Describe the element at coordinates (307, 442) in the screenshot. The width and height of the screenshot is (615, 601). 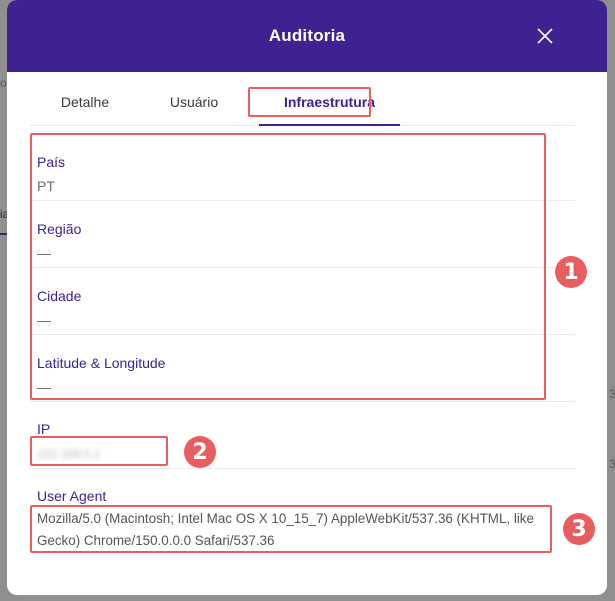
I see `field-ip: IP 192.168.0.1` at that location.